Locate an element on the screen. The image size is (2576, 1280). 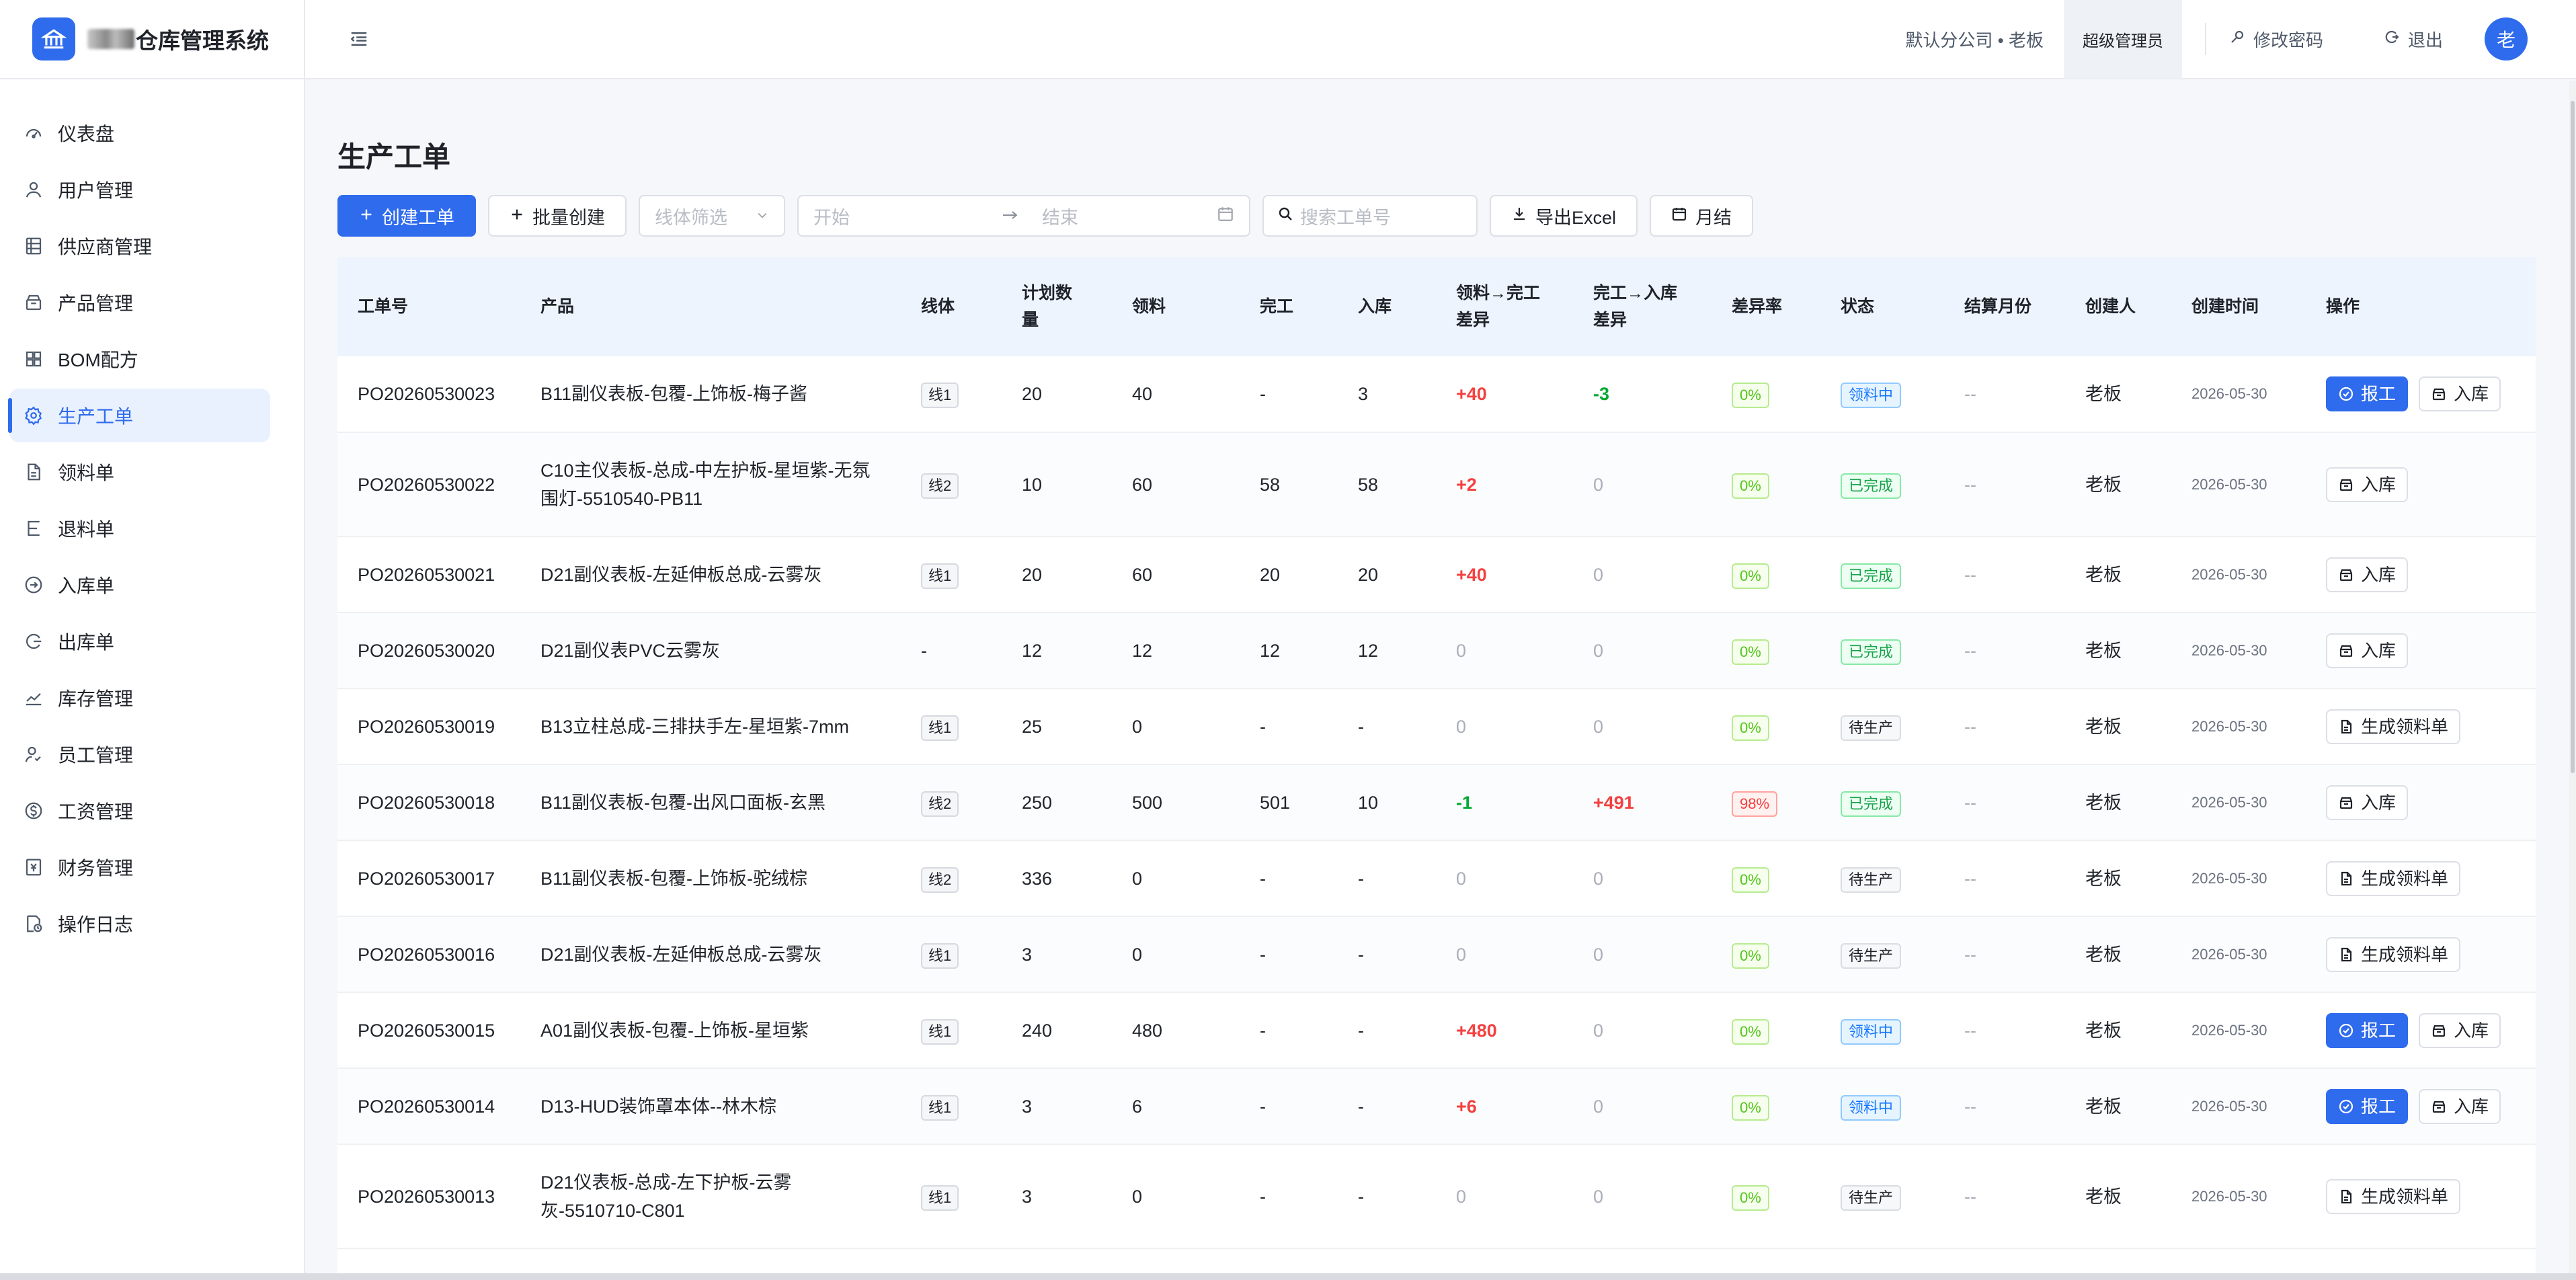
done-qty: 58 is located at coordinates (1289, 485).